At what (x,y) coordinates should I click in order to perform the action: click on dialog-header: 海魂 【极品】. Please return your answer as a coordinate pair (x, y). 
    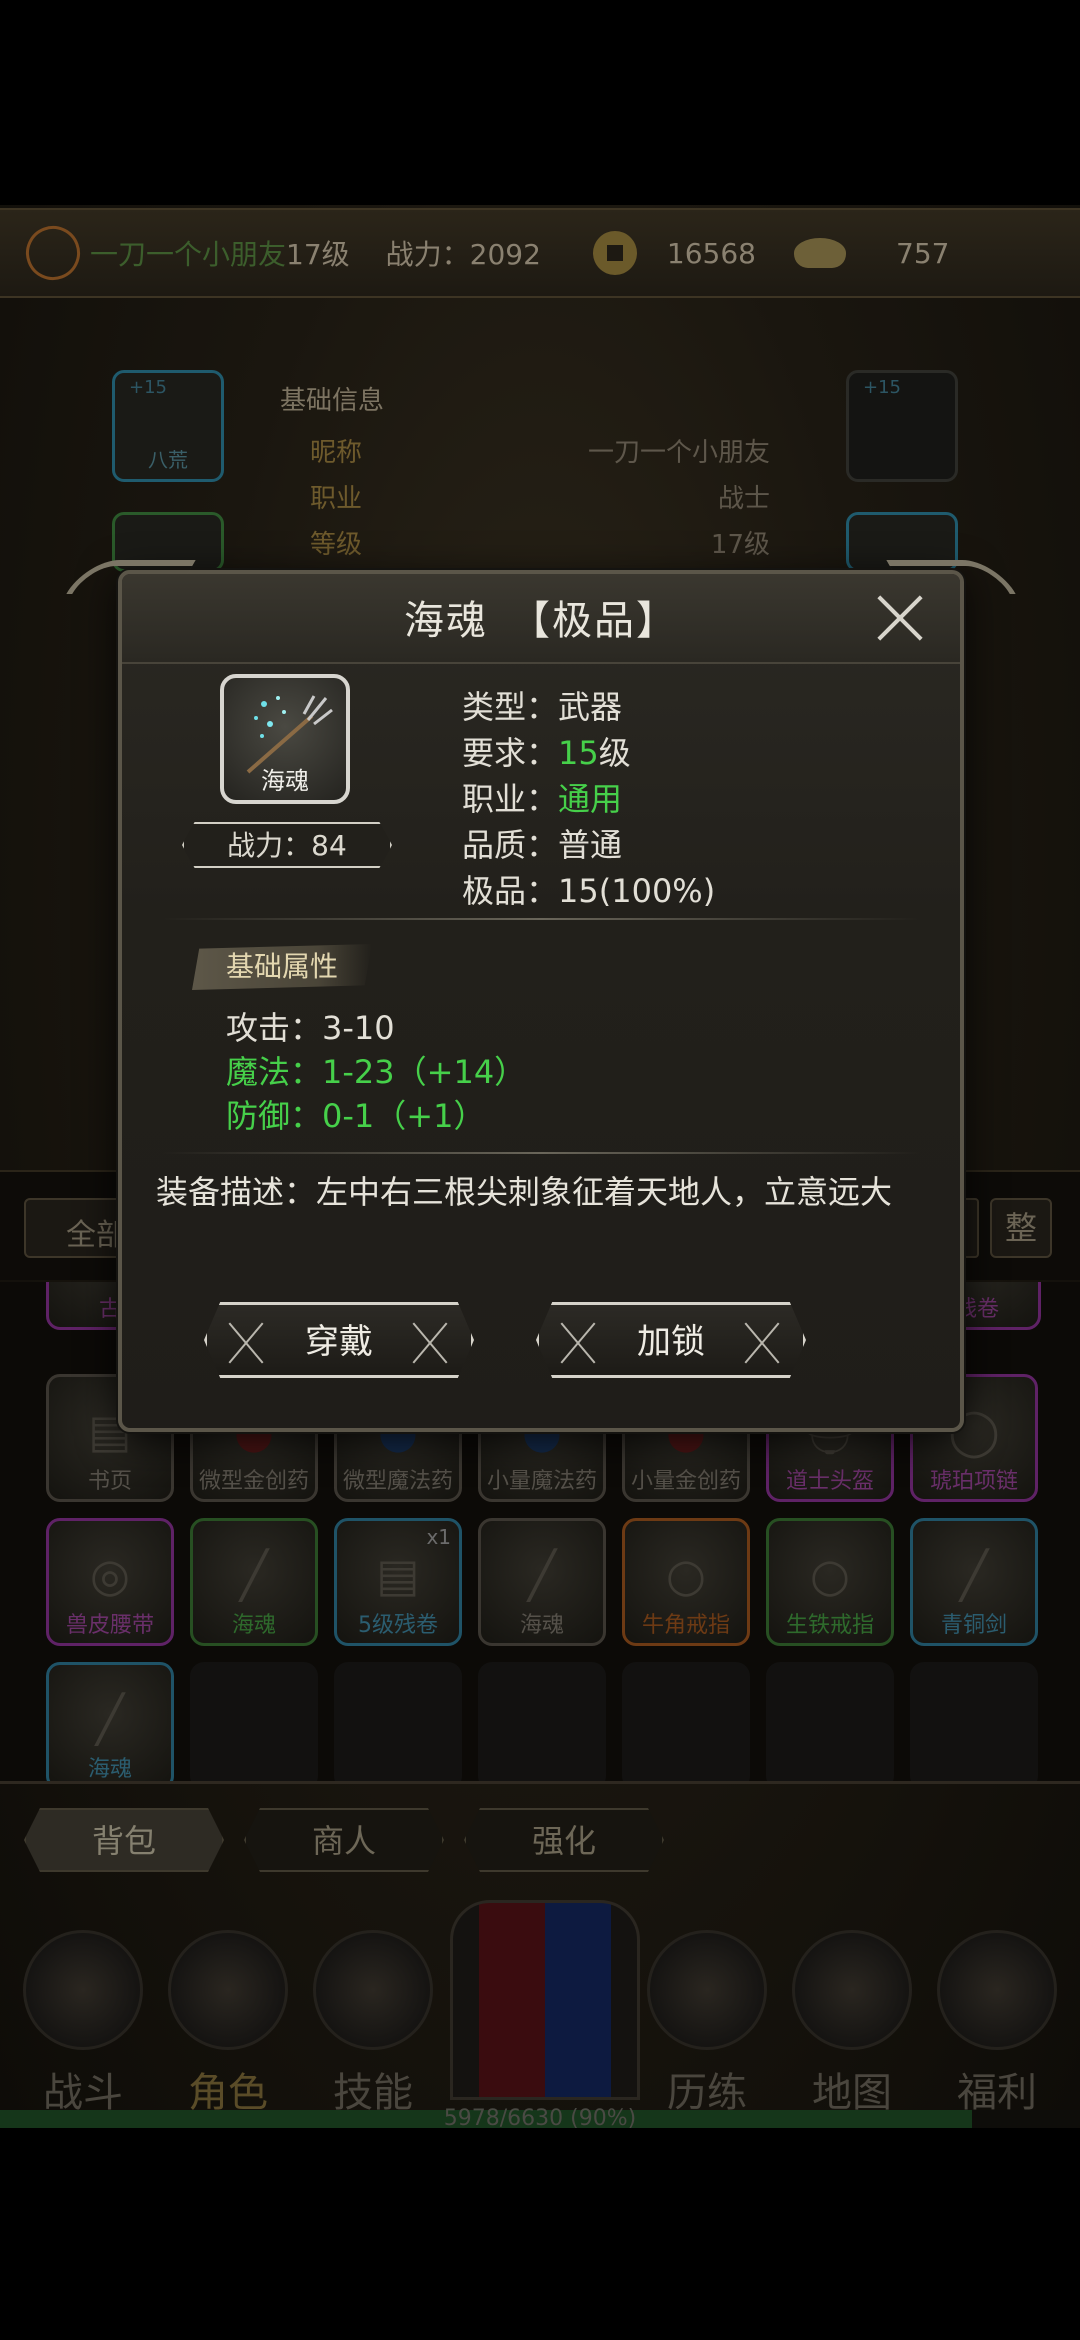
    Looking at the image, I should click on (541, 619).